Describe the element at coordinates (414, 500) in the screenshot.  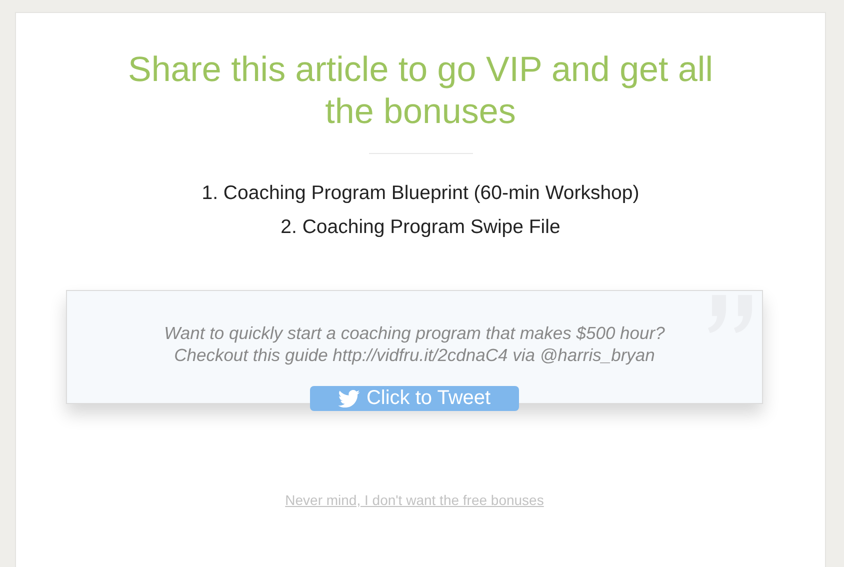
I see `decline-link: Never mind, I don't want the free bonuses` at that location.